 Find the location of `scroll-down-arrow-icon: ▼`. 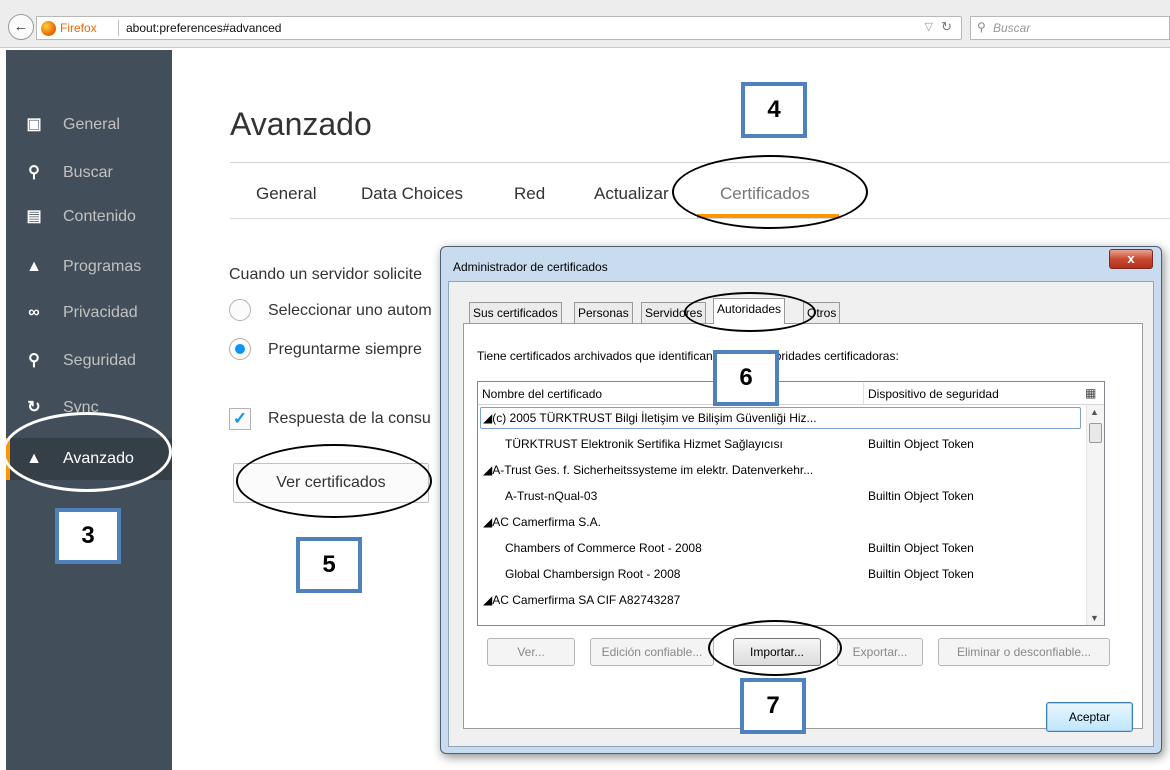

scroll-down-arrow-icon: ▼ is located at coordinates (1094, 618).